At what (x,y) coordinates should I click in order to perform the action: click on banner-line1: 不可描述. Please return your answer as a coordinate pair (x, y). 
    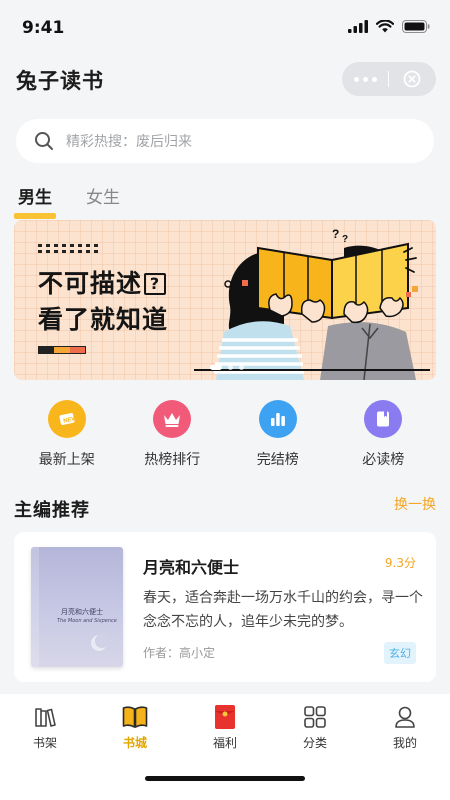
    Looking at the image, I should click on (90, 283).